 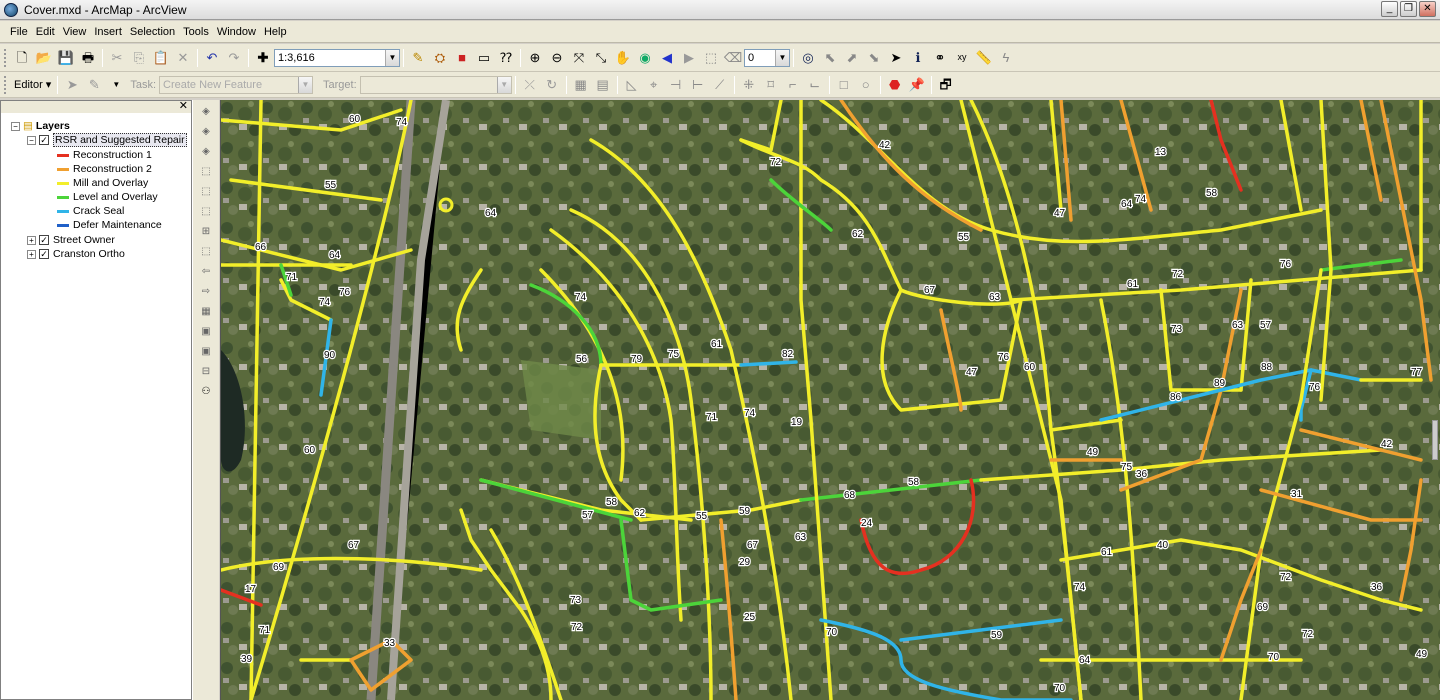 What do you see at coordinates (275, 32) in the screenshot?
I see `menu-help: Help` at bounding box center [275, 32].